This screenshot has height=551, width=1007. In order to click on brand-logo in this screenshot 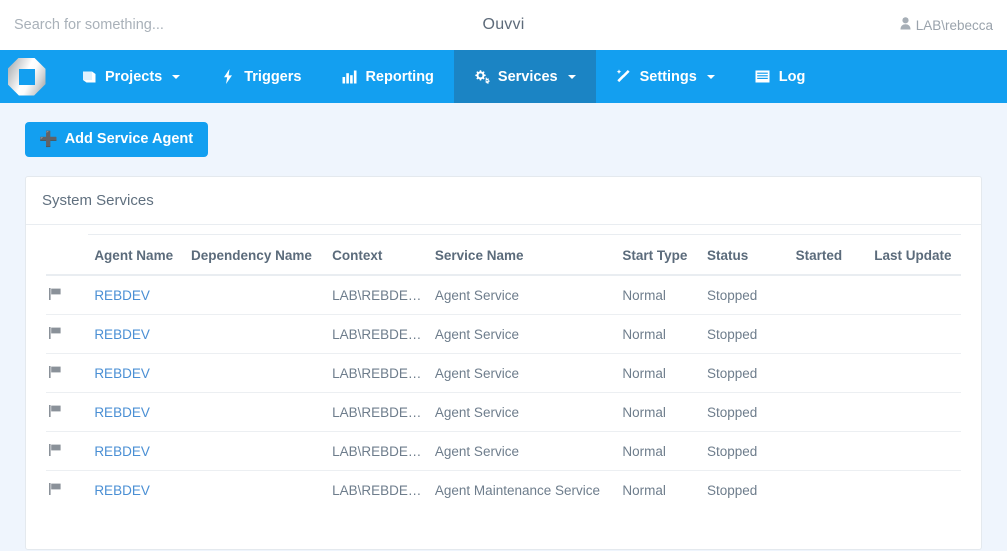, I will do `click(26, 76)`.